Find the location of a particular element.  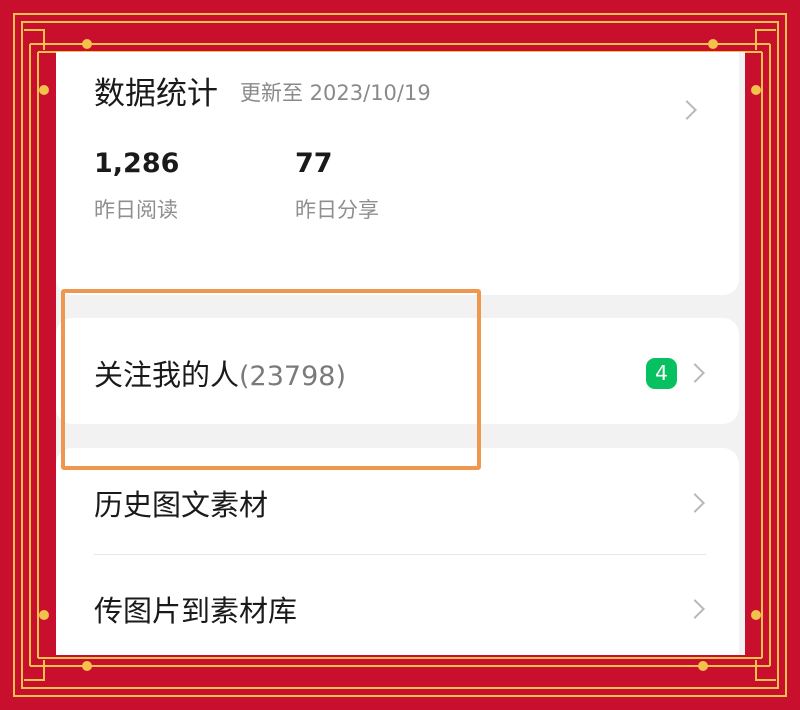

highlight-annotation-box is located at coordinates (271, 379).